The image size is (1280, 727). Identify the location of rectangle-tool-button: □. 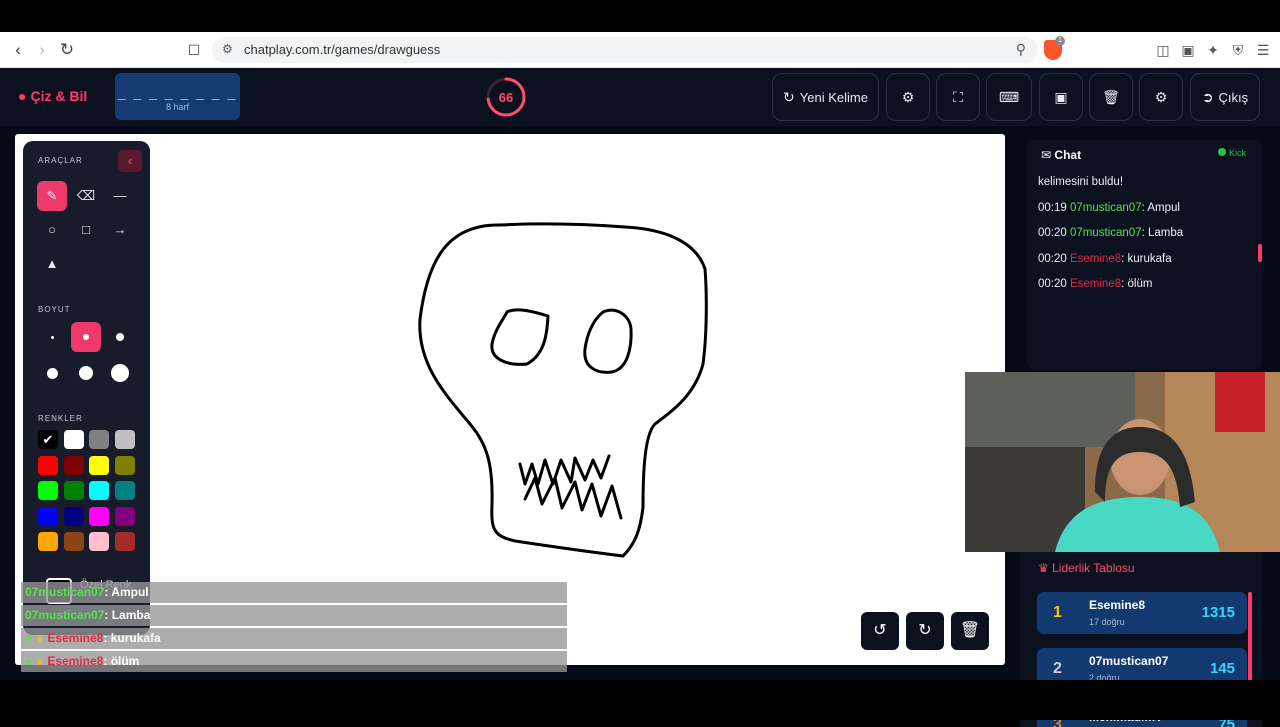
(86, 230).